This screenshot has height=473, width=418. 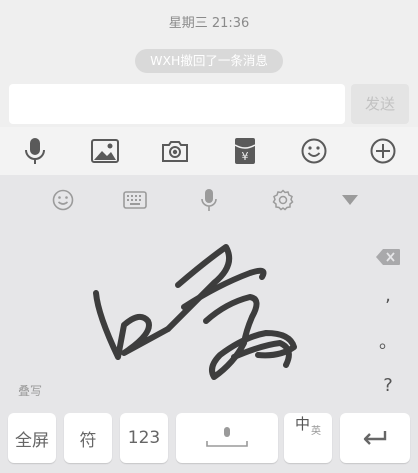 I want to click on overlap-mode-label: 叠写, so click(x=30, y=390).